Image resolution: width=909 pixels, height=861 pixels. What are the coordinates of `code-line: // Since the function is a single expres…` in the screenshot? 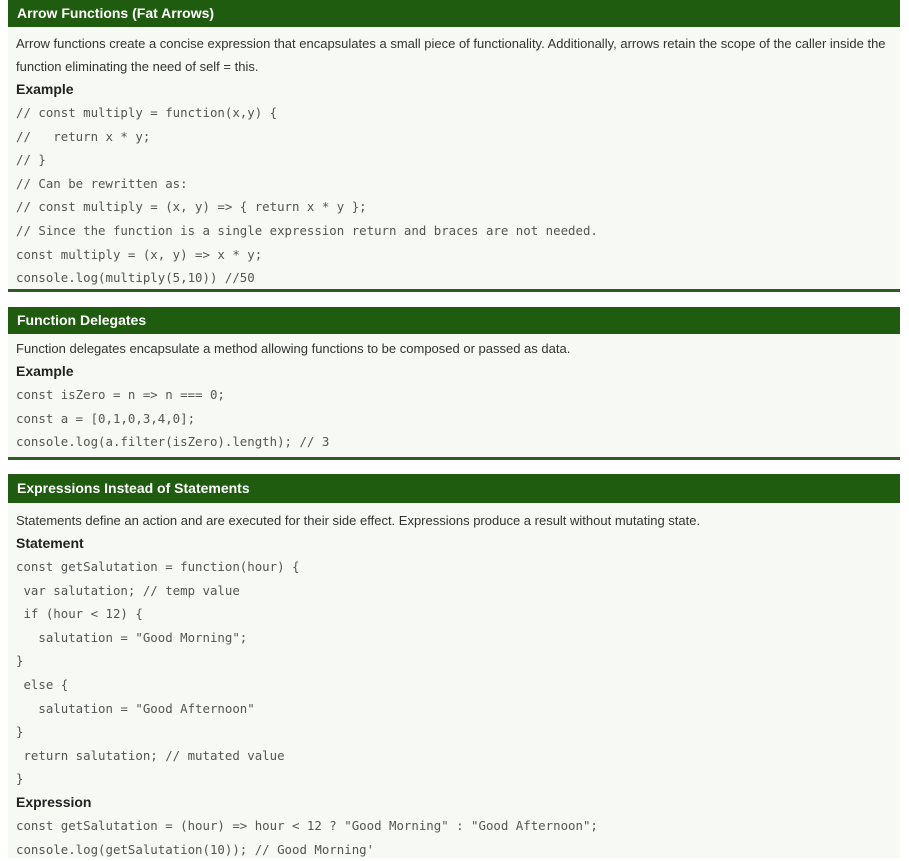 It's located at (307, 230).